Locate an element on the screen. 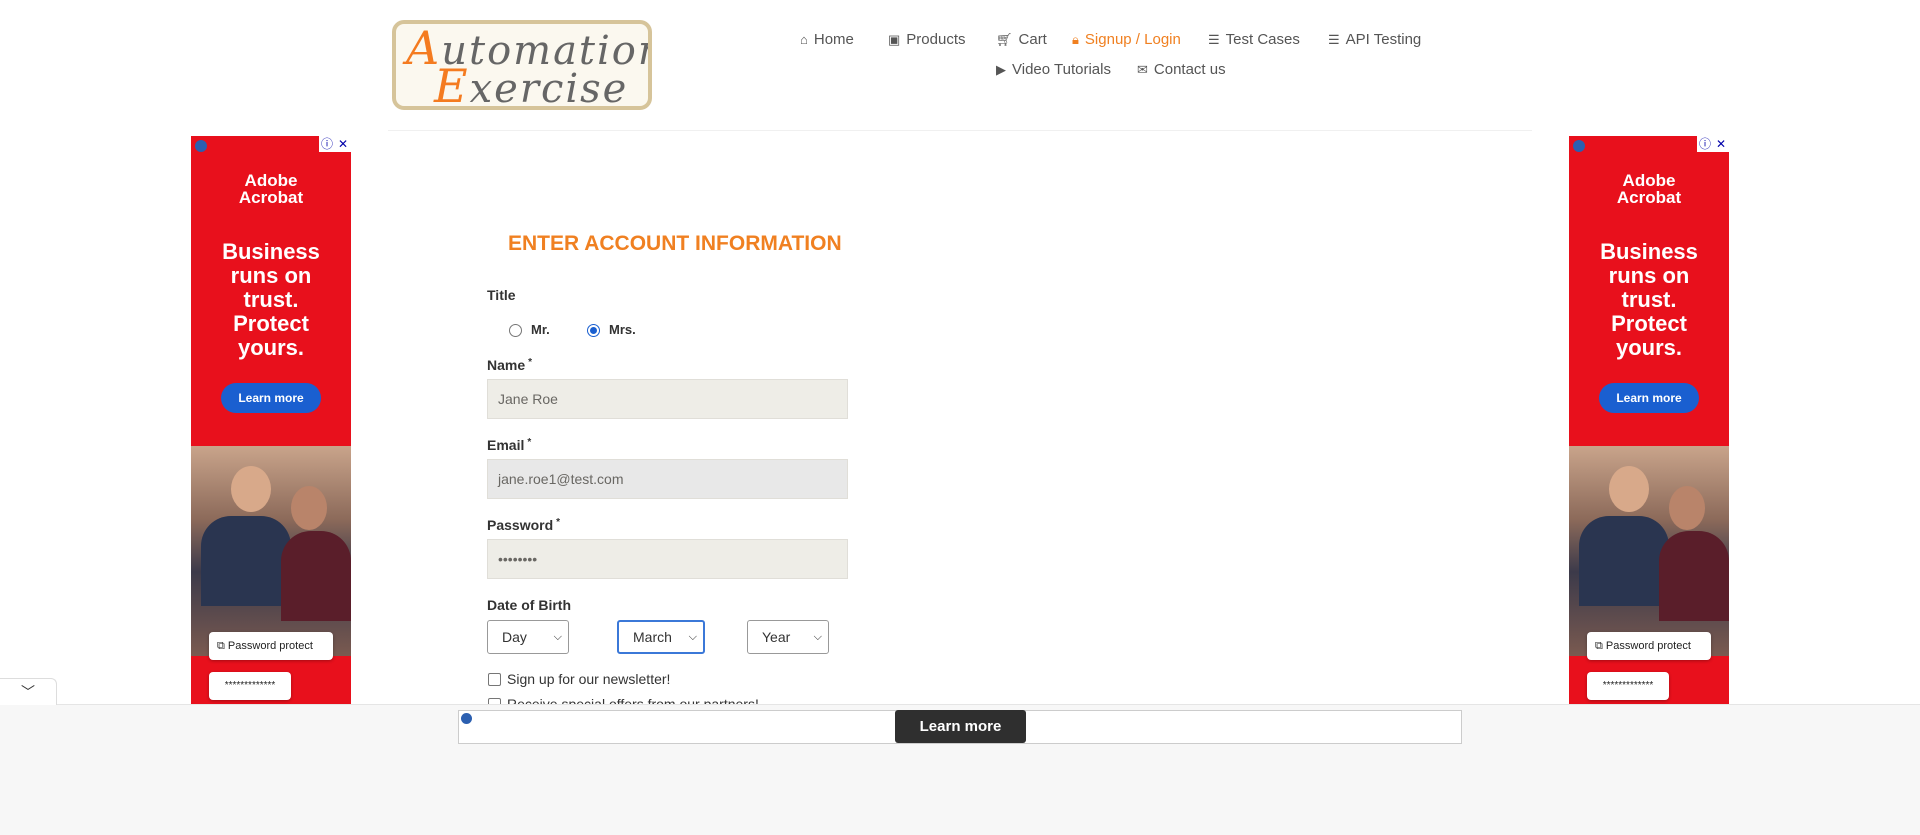 This screenshot has width=1920, height=835. password-field: •••••••• is located at coordinates (667, 559).